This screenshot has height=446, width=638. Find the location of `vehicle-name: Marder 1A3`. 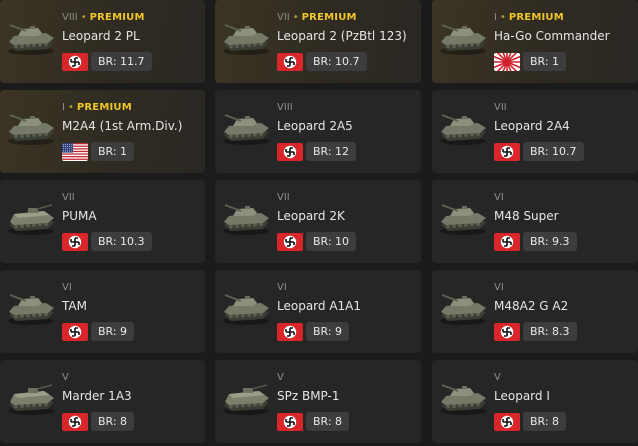

vehicle-name: Marder 1A3 is located at coordinates (97, 396).